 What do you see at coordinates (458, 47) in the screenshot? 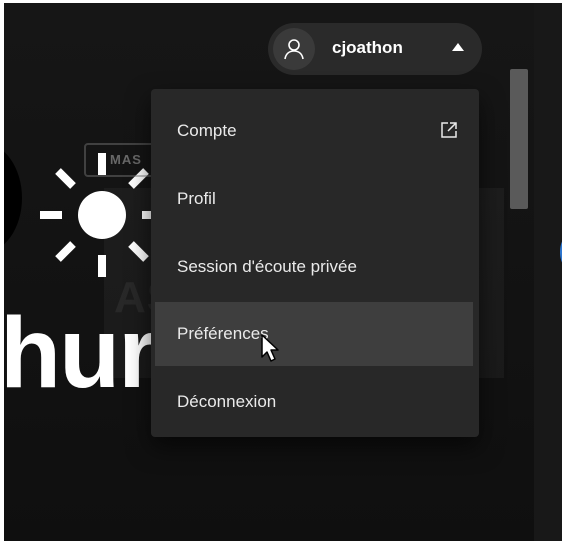
I see `caret-up-icon` at bounding box center [458, 47].